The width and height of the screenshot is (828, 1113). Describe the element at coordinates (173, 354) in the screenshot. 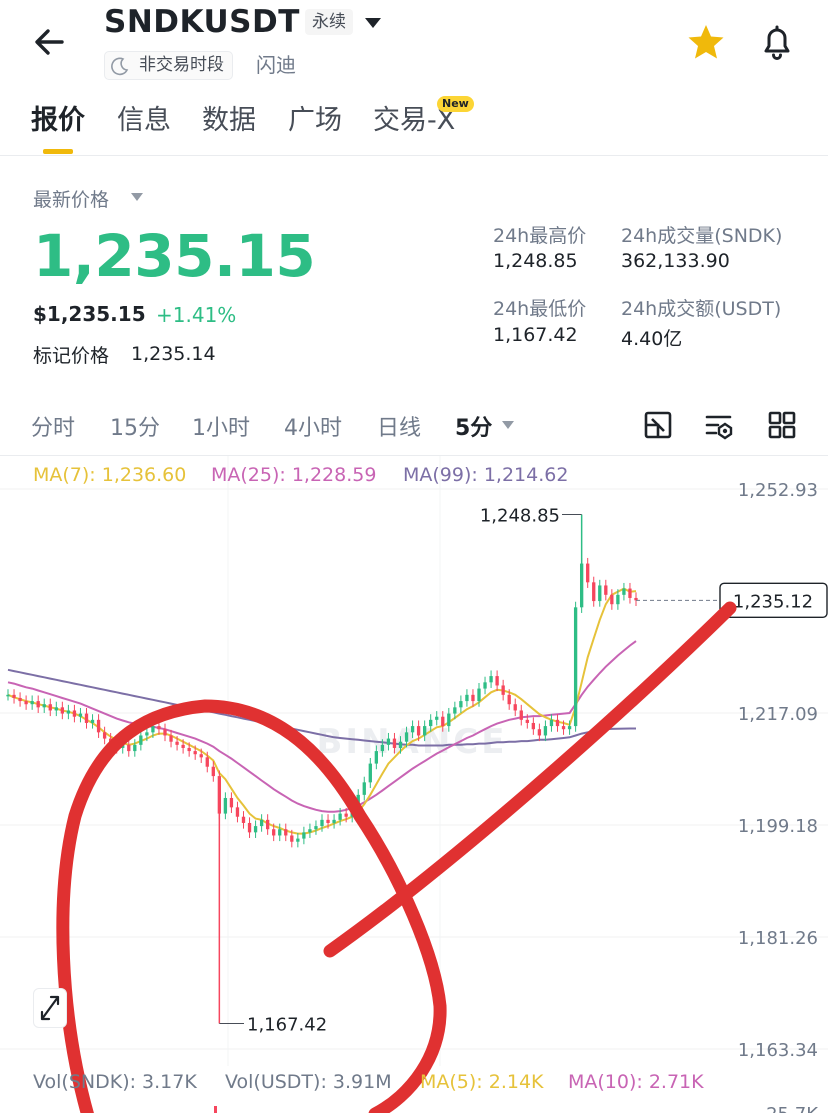

I see `mark-price-value: 1,235.14` at that location.